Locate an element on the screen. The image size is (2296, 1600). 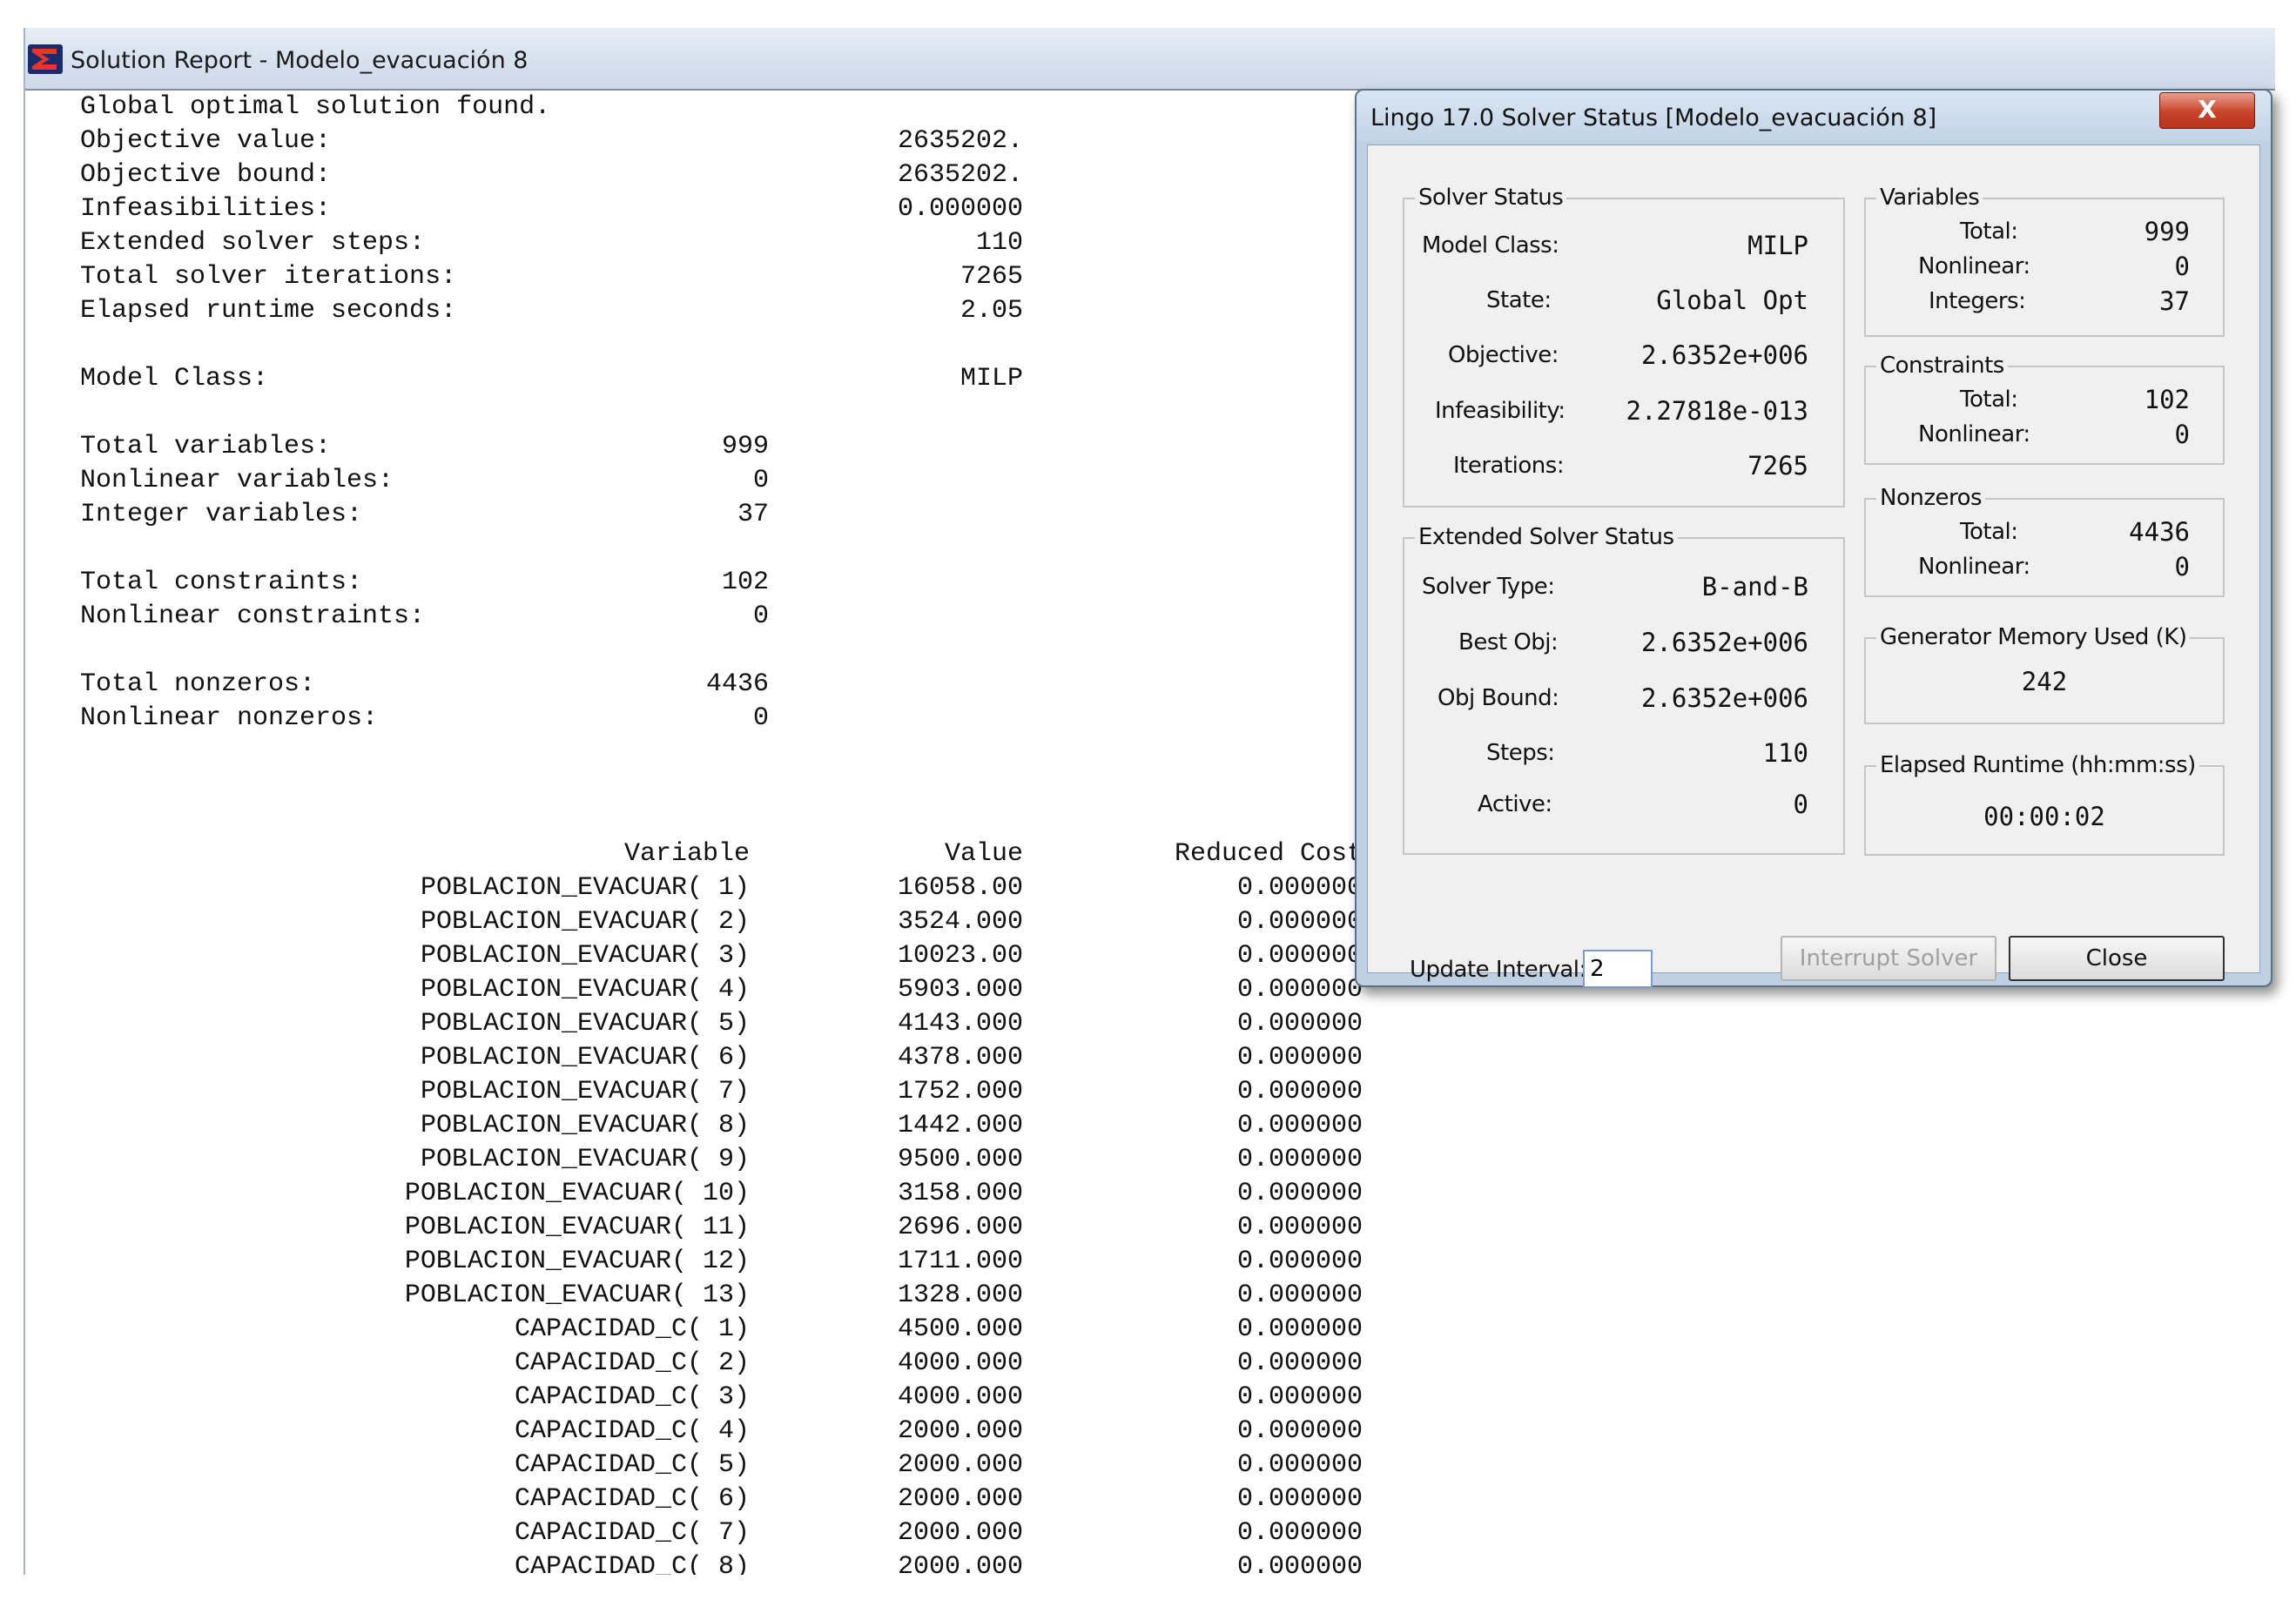
table-row-variable: POBLACION_EVACUAR( 13) is located at coordinates (577, 1295).